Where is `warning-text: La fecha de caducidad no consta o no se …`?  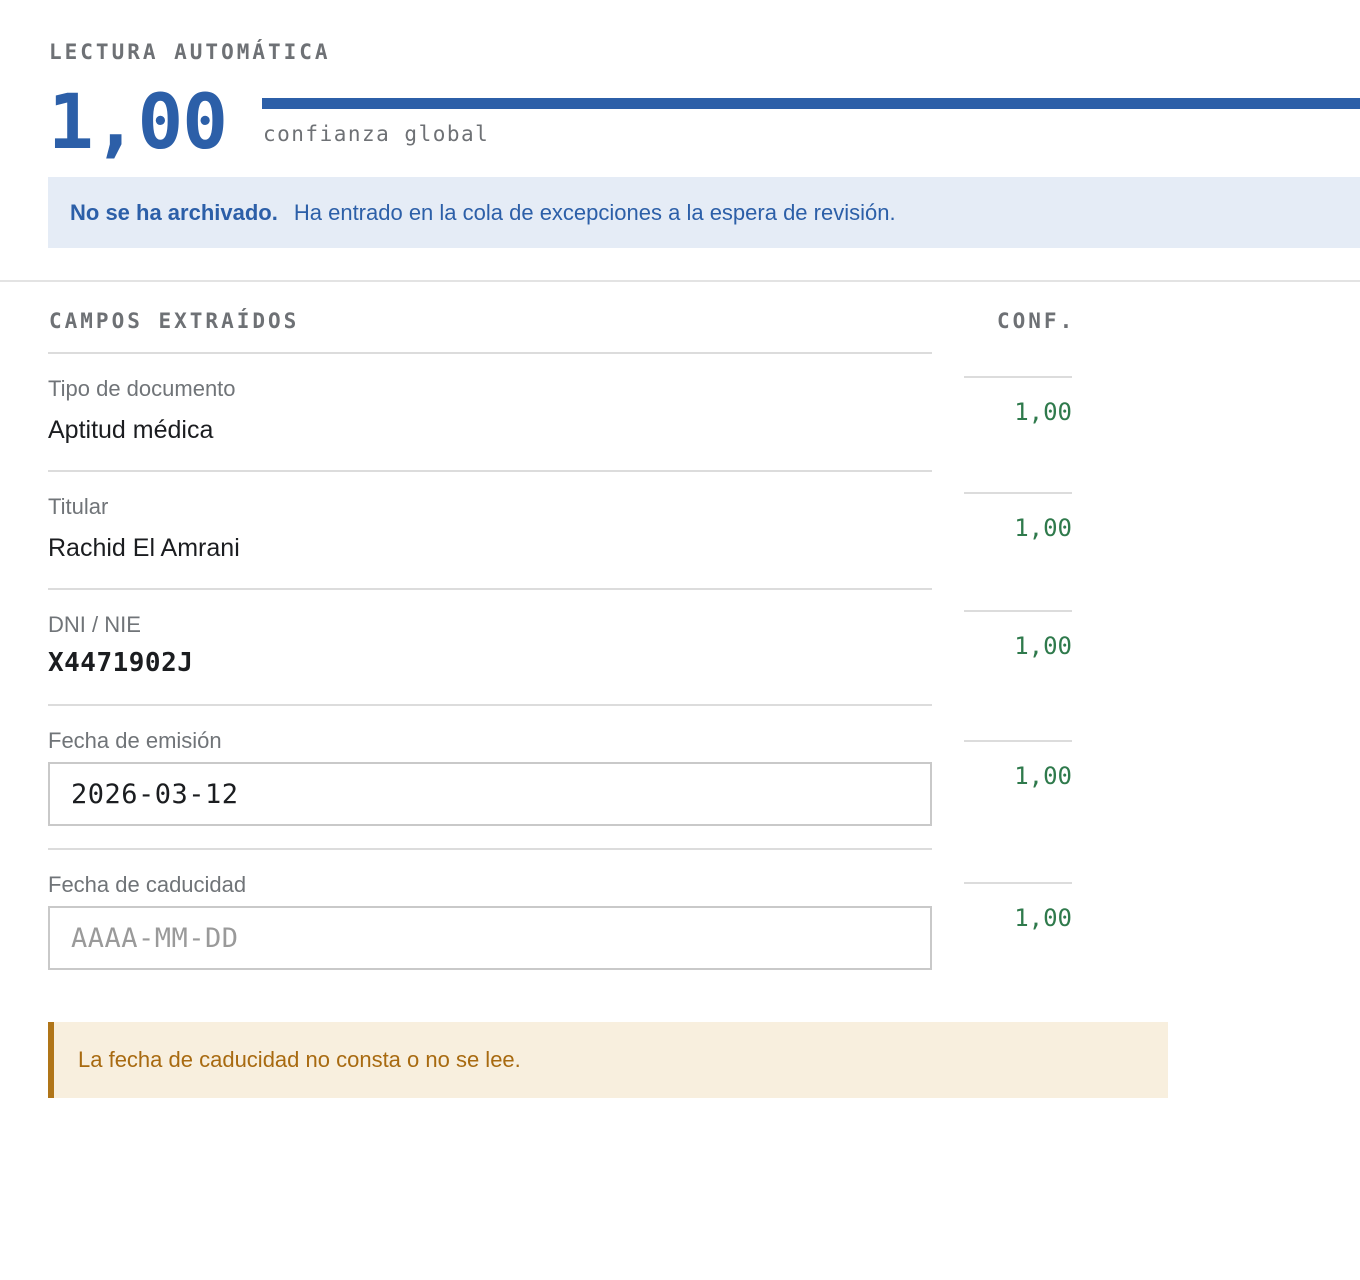
warning-text: La fecha de caducidad no consta o no se … is located at coordinates (299, 1059).